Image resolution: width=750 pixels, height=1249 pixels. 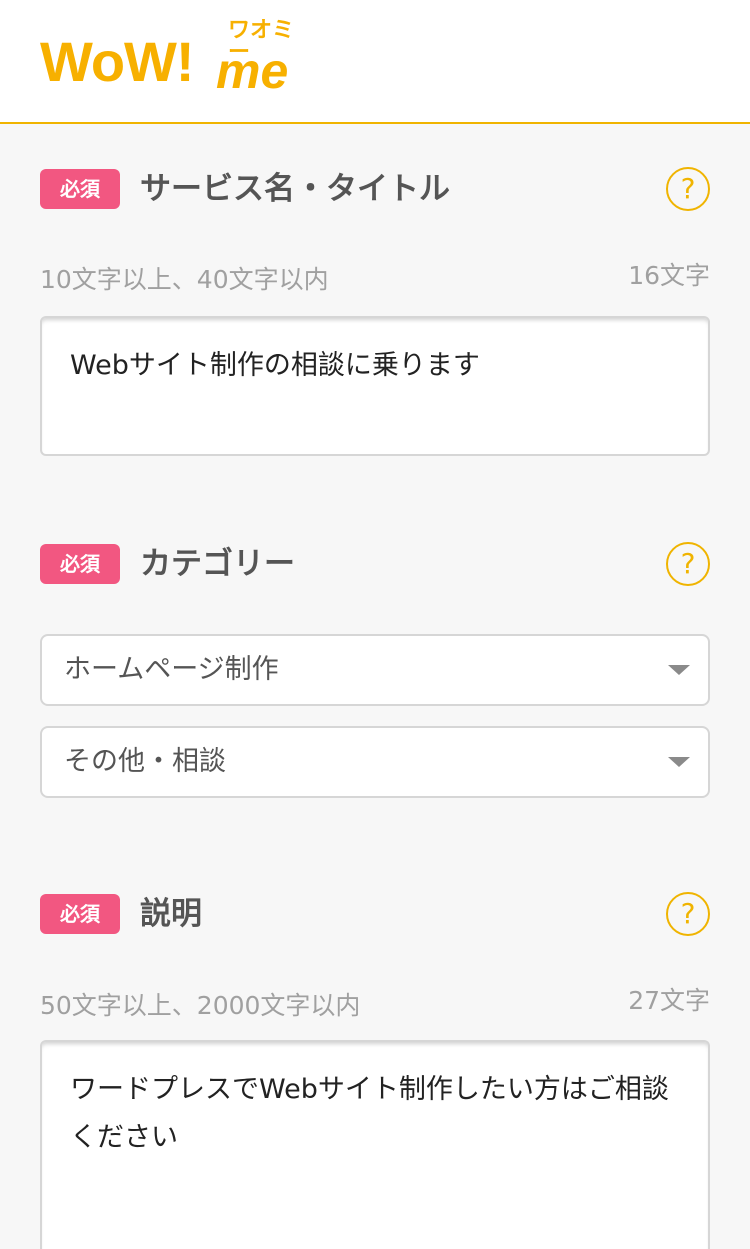 What do you see at coordinates (217, 564) in the screenshot?
I see `section-label-category: カテゴリー` at bounding box center [217, 564].